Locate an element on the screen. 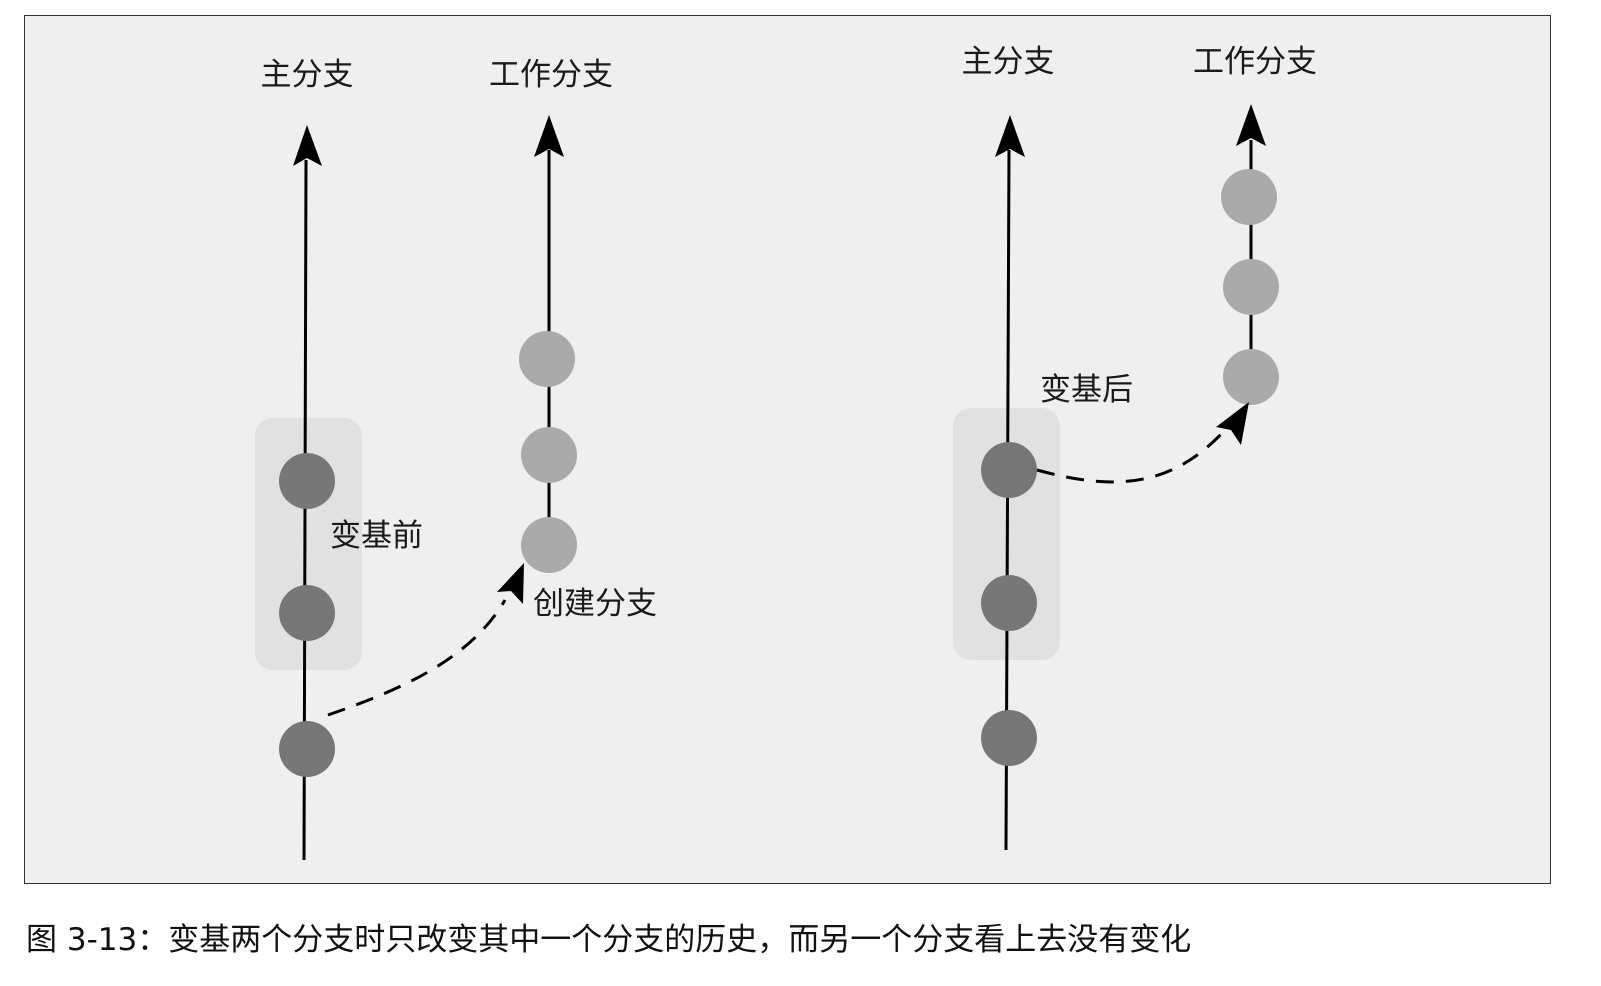  before-rebase-label: 变基前 is located at coordinates (376, 536).